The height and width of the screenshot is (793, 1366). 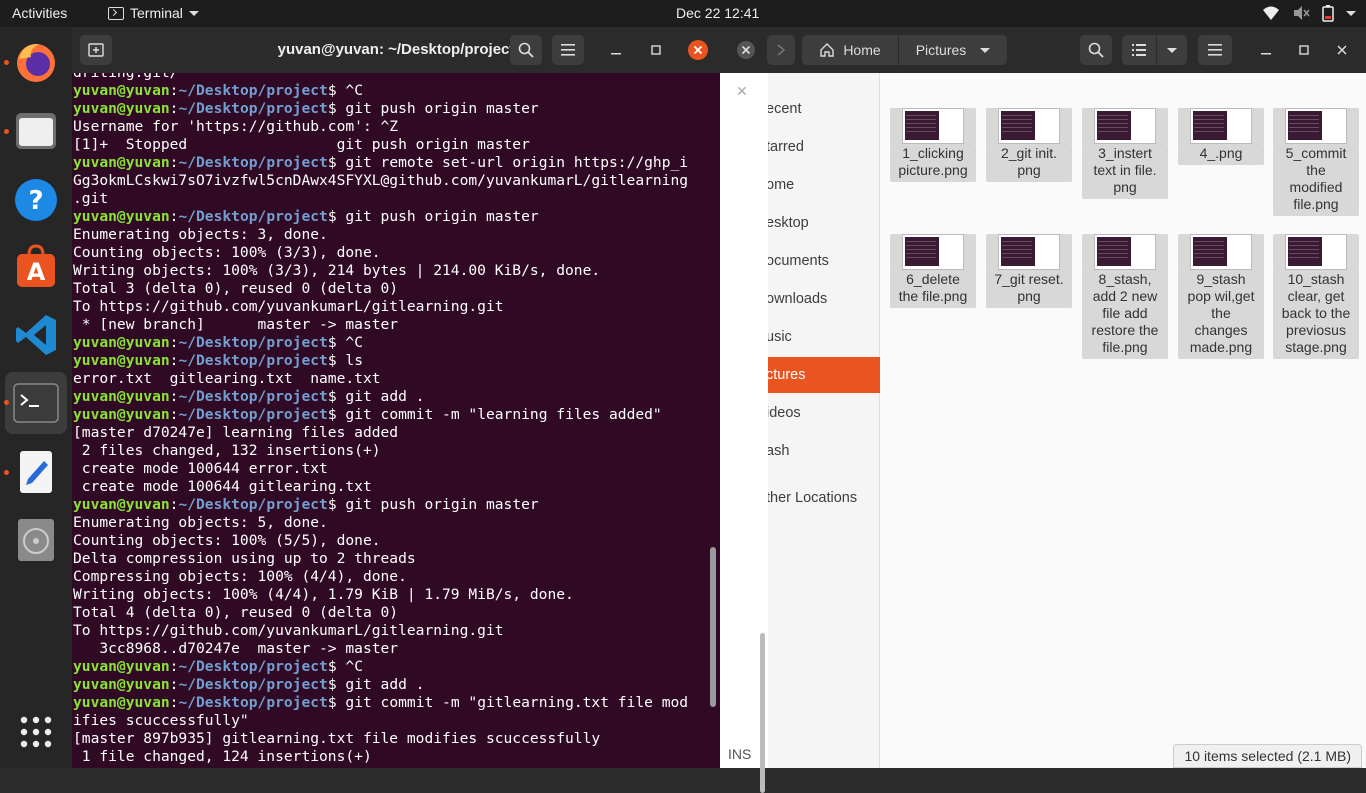 What do you see at coordinates (1139, 50) in the screenshot?
I see `view-list-button` at bounding box center [1139, 50].